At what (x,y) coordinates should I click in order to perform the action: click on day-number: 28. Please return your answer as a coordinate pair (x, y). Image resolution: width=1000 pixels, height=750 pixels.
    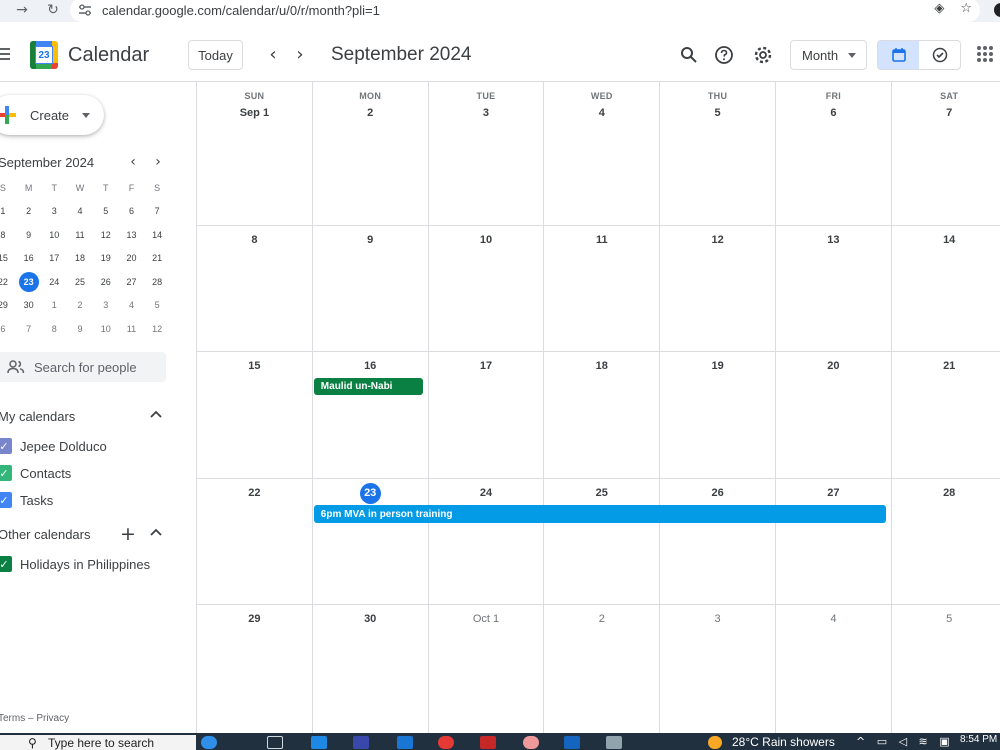
    Looking at the image, I should click on (946, 493).